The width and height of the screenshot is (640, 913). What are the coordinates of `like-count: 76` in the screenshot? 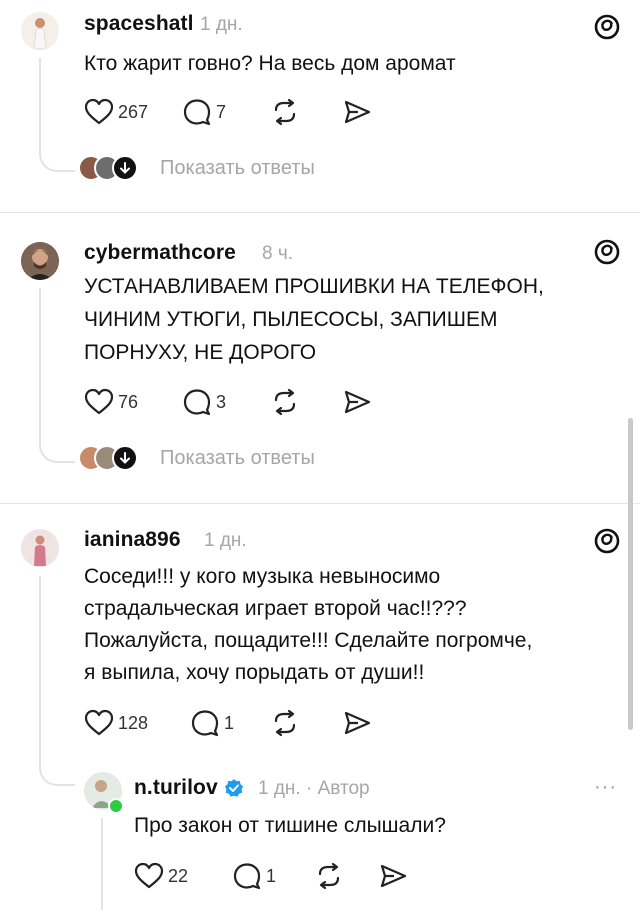 It's located at (128, 401).